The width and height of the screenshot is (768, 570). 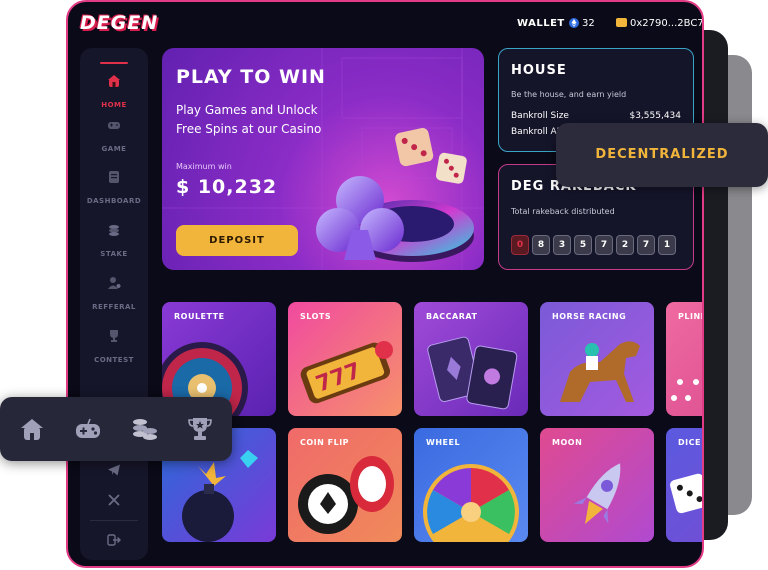 What do you see at coordinates (541, 245) in the screenshot?
I see `counter-digit: 8` at bounding box center [541, 245].